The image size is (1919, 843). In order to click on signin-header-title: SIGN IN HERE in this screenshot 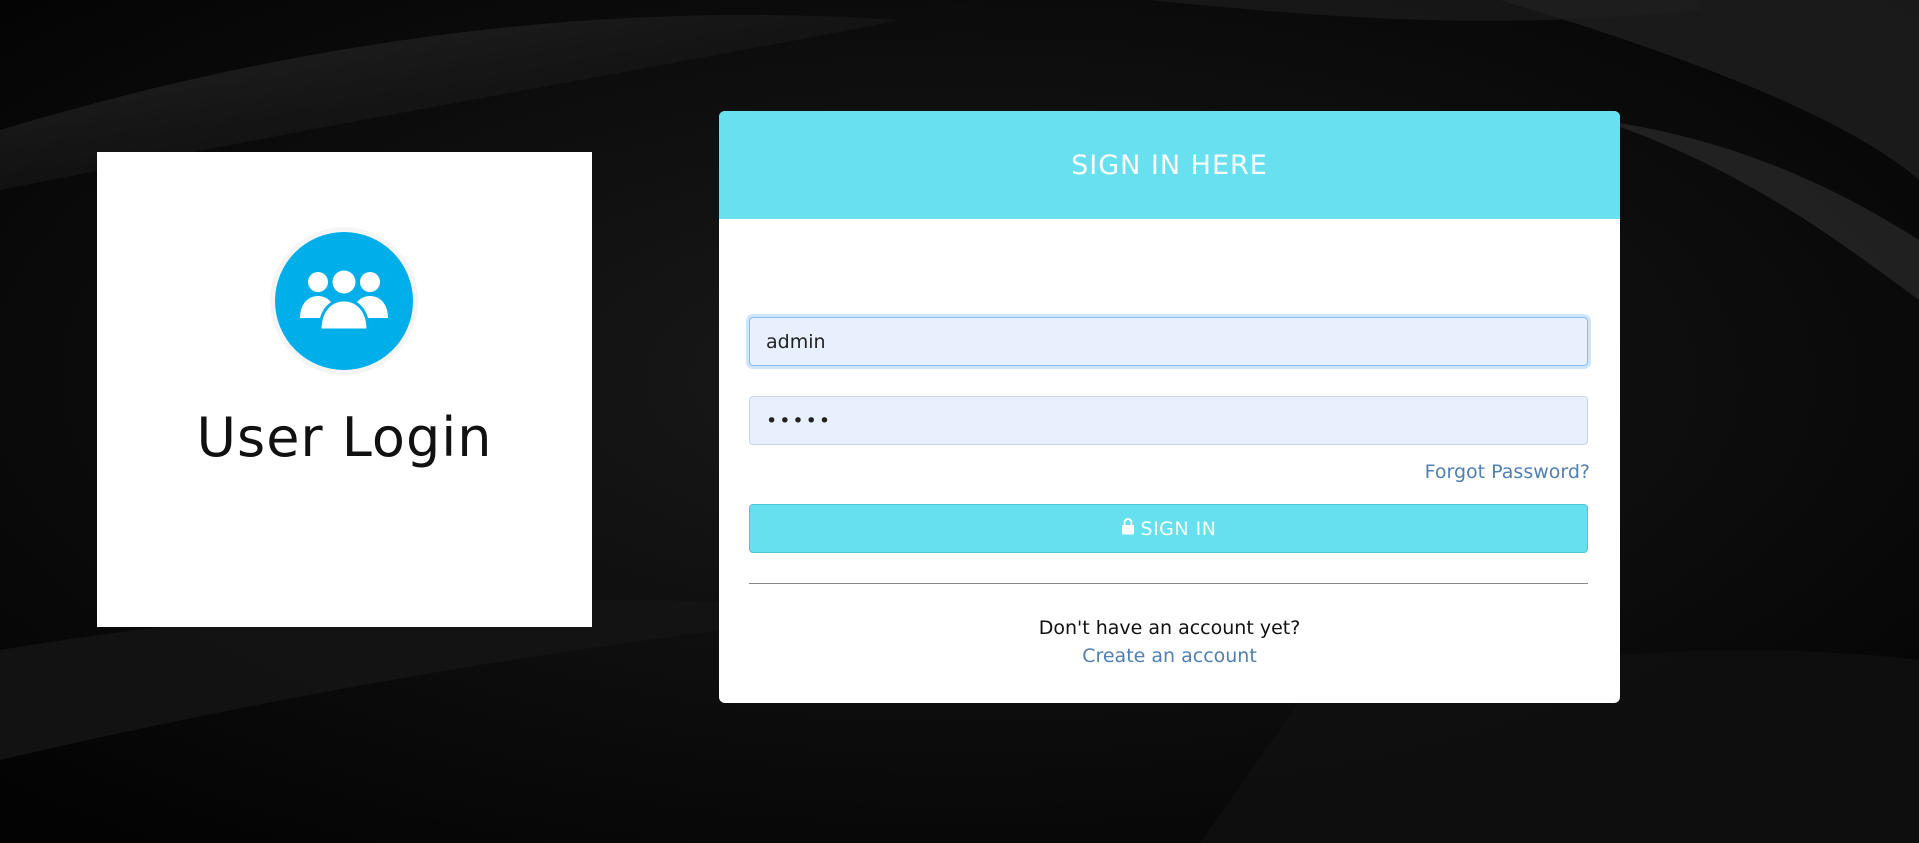, I will do `click(1169, 165)`.